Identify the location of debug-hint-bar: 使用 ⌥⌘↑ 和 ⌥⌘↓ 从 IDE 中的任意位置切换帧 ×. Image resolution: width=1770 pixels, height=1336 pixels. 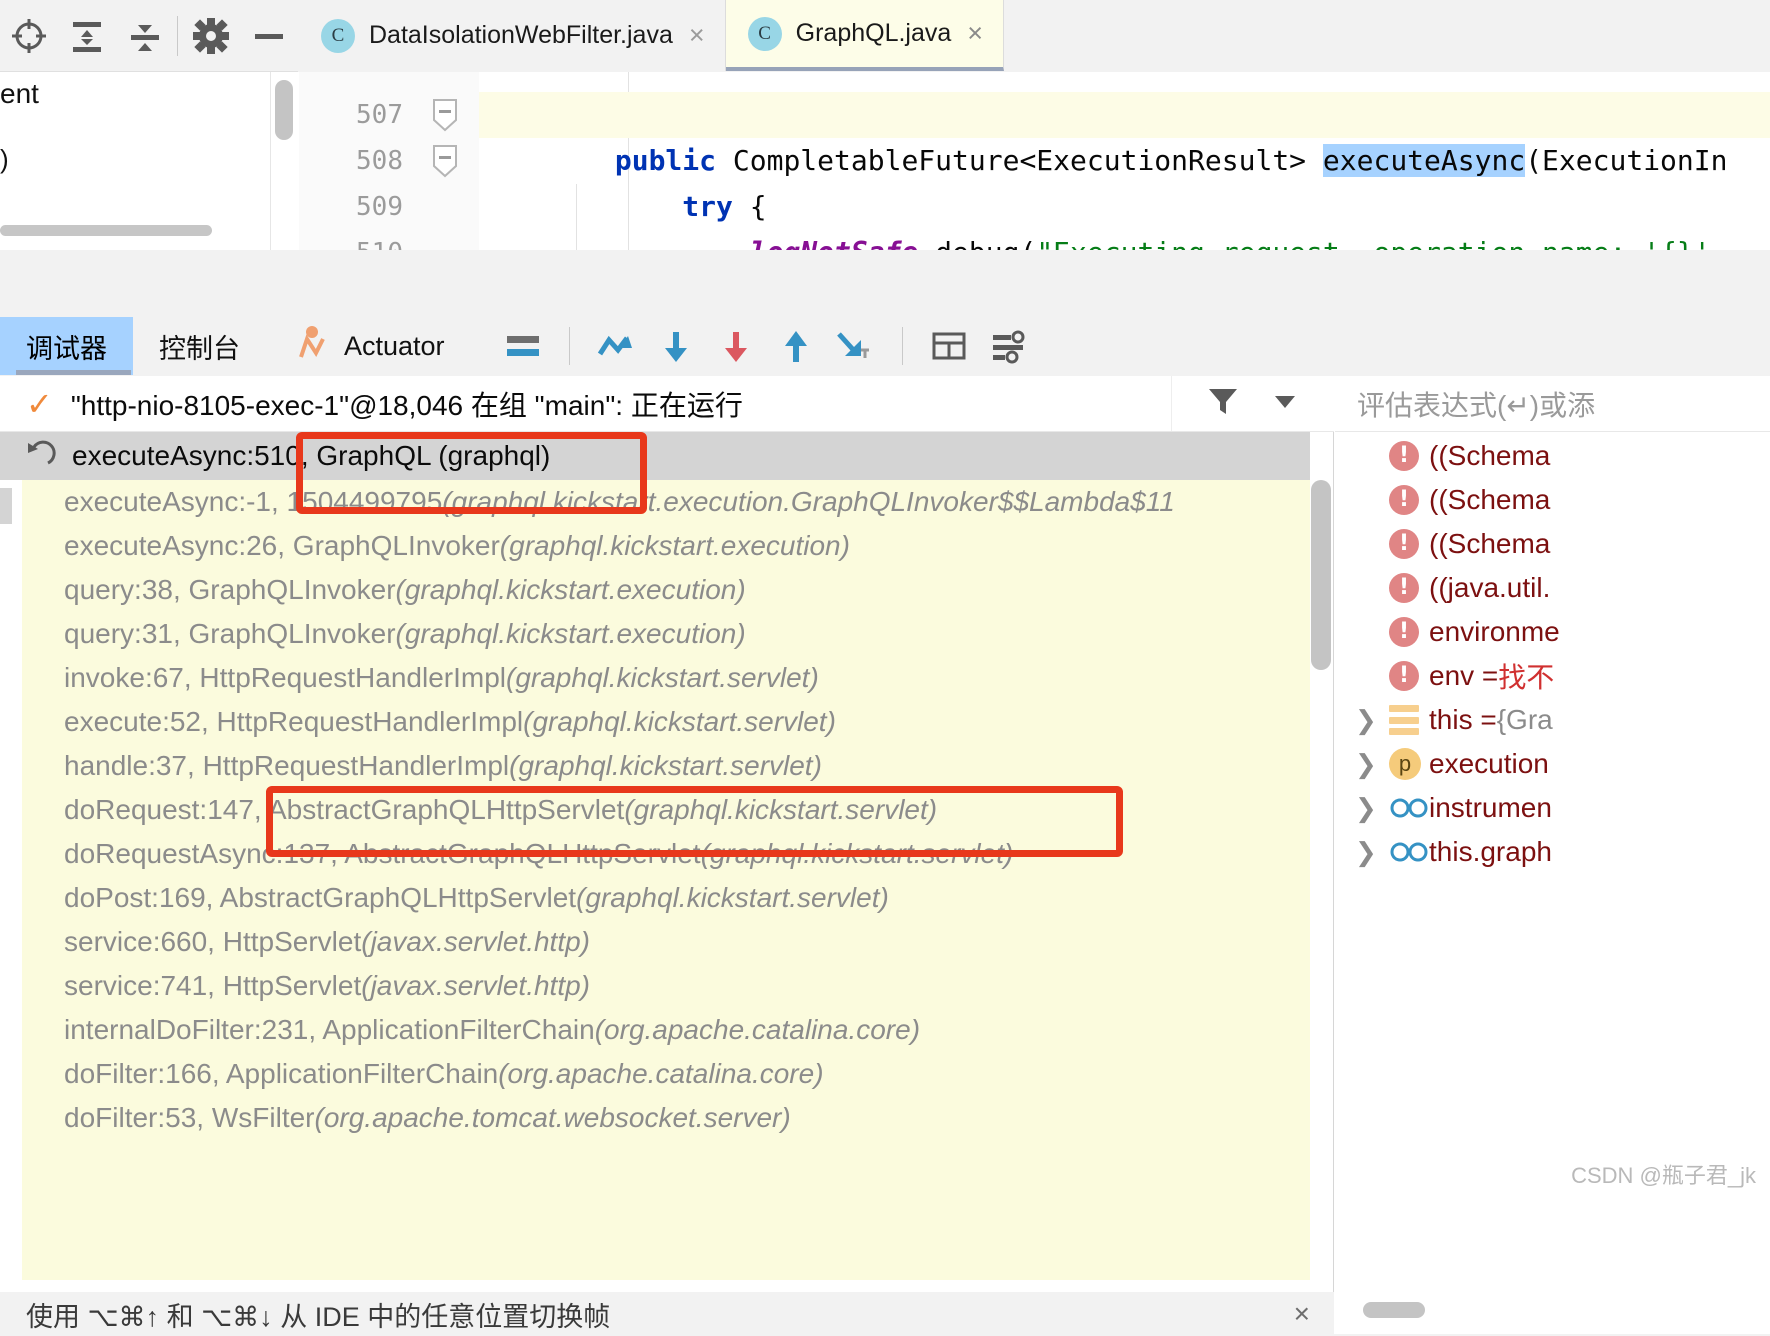
(667, 1314).